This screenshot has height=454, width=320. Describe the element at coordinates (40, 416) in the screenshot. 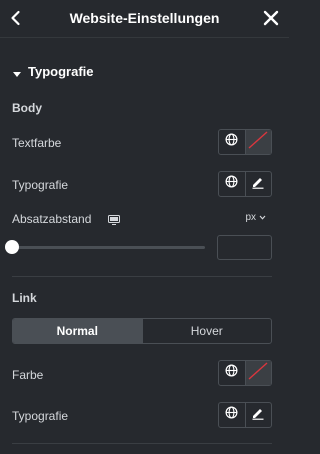

I see `link-typografie-label: Typografie` at that location.